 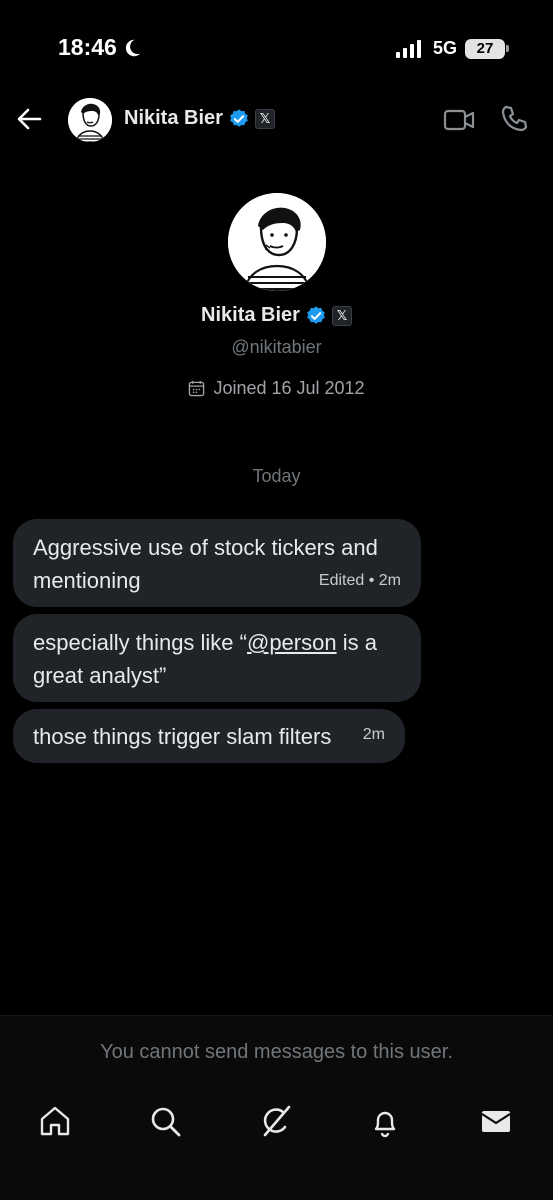 I want to click on profile-name-row: Nikita Bier 𝕏, so click(x=276, y=315).